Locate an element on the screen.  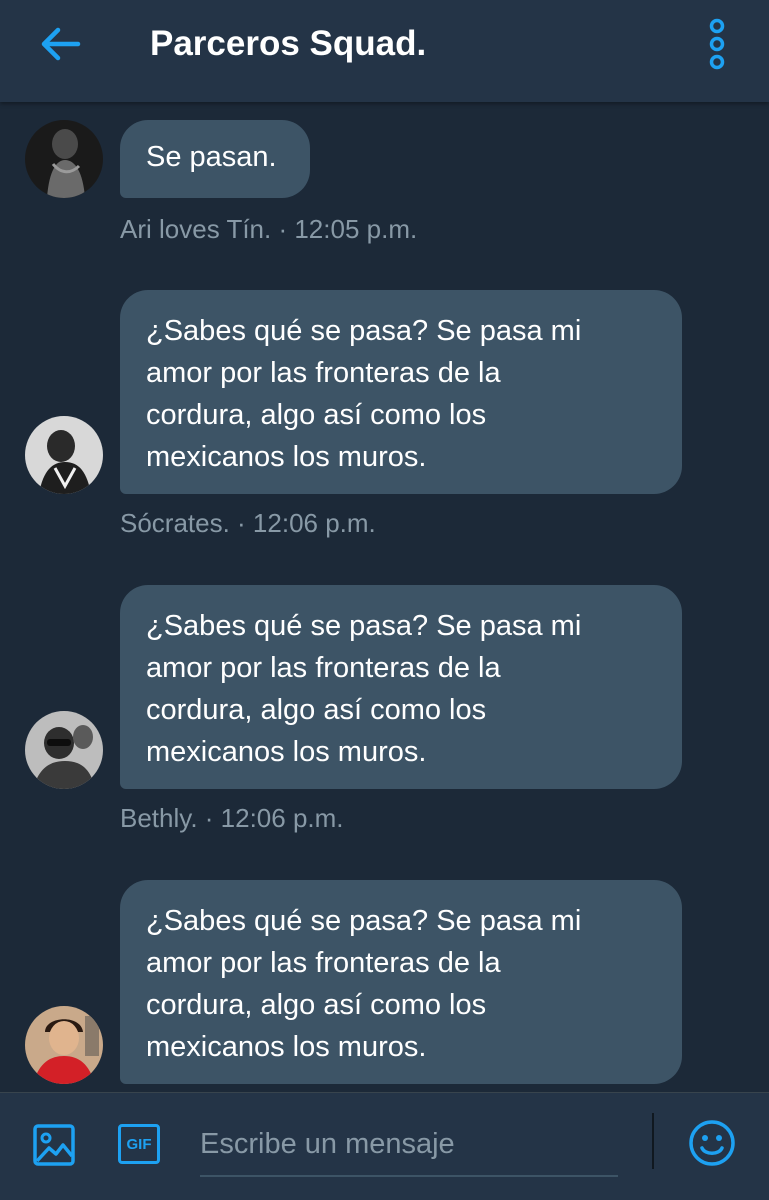
gif-label: GIF is located at coordinates (139, 1144).